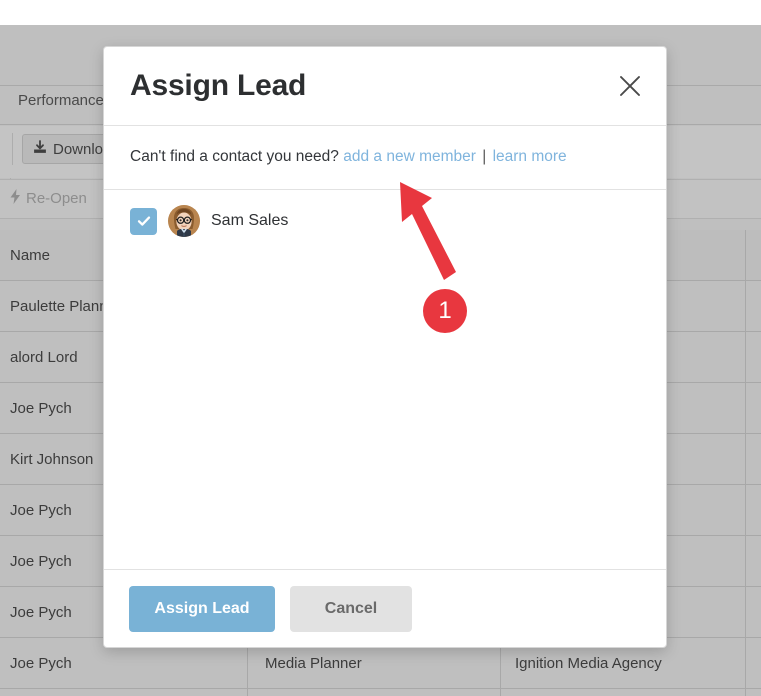 The height and width of the screenshot is (696, 761). I want to click on cell-name, so click(123, 692).